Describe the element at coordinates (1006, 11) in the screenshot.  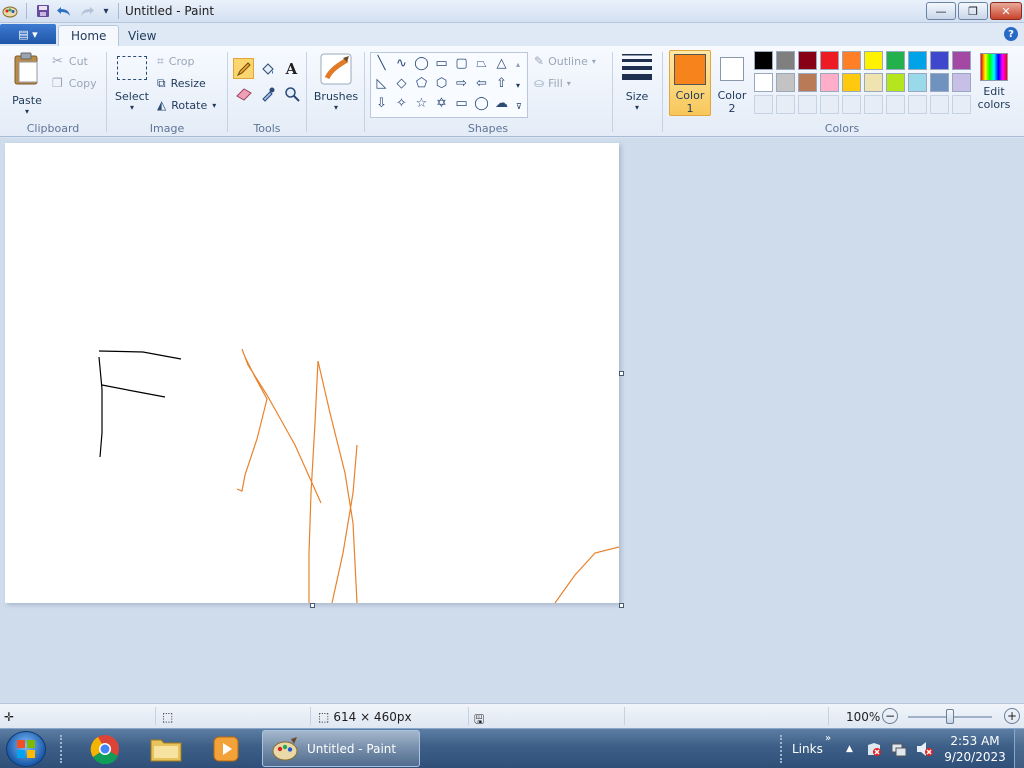
I see `close-button: ✕` at that location.